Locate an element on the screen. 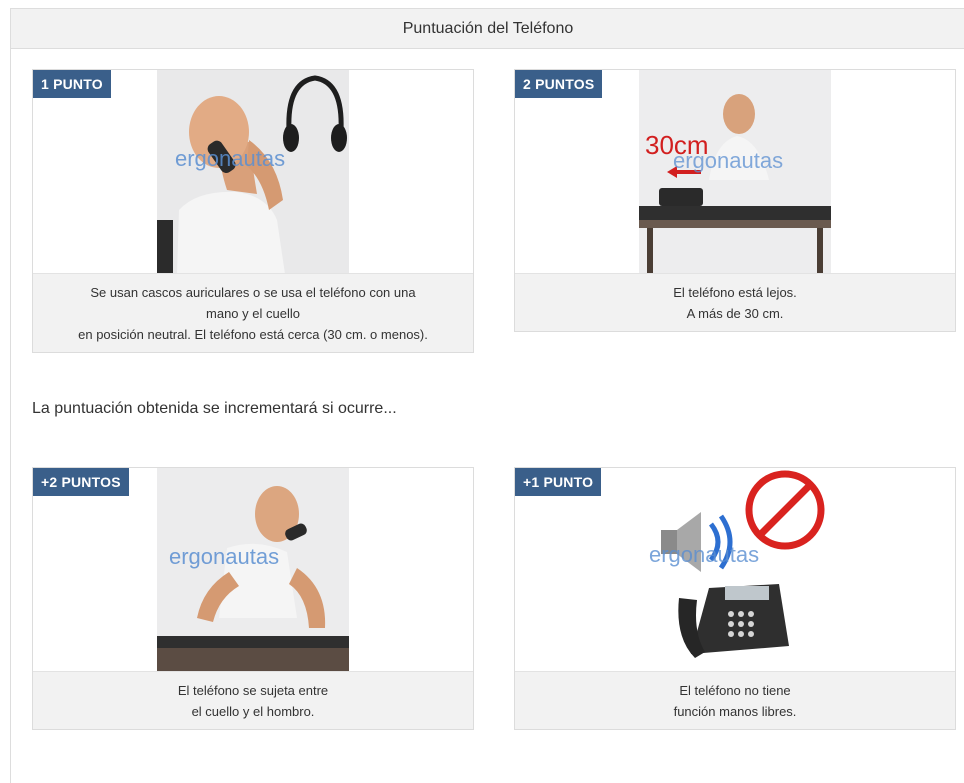  caption-line: función manos libres. is located at coordinates (735, 711).